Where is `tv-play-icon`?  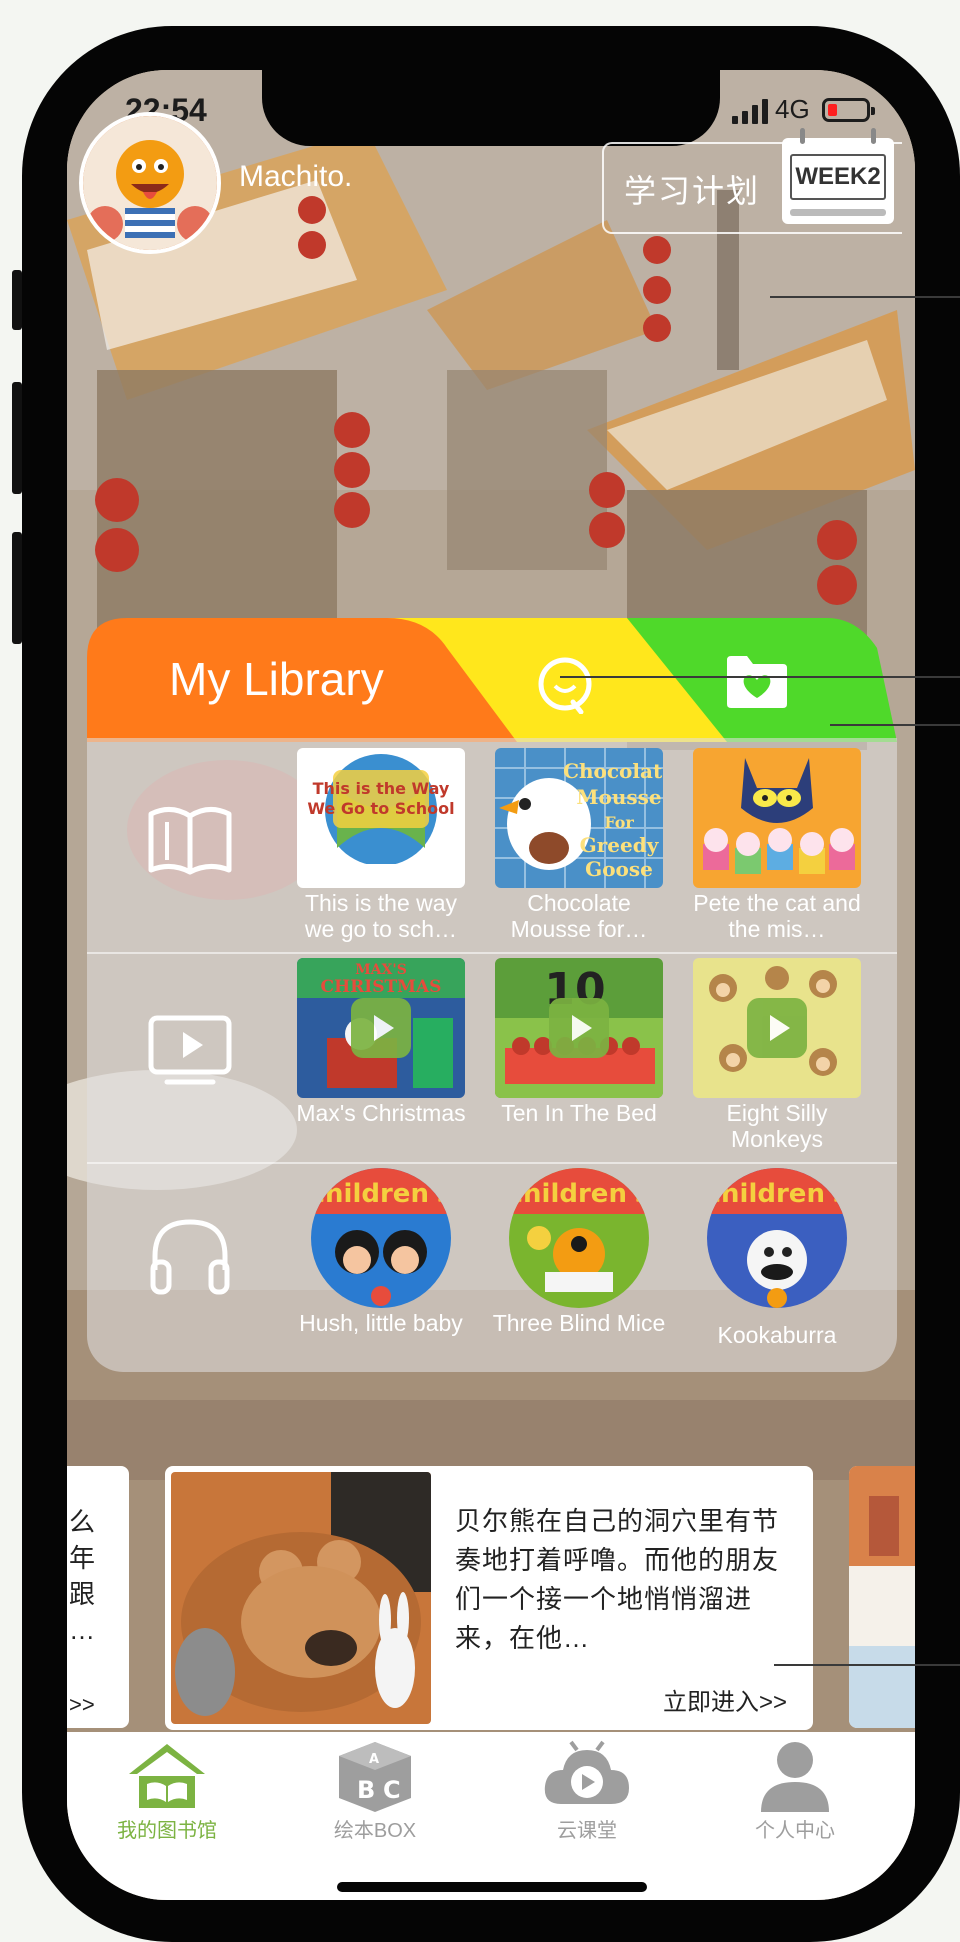 tv-play-icon is located at coordinates (190, 1047).